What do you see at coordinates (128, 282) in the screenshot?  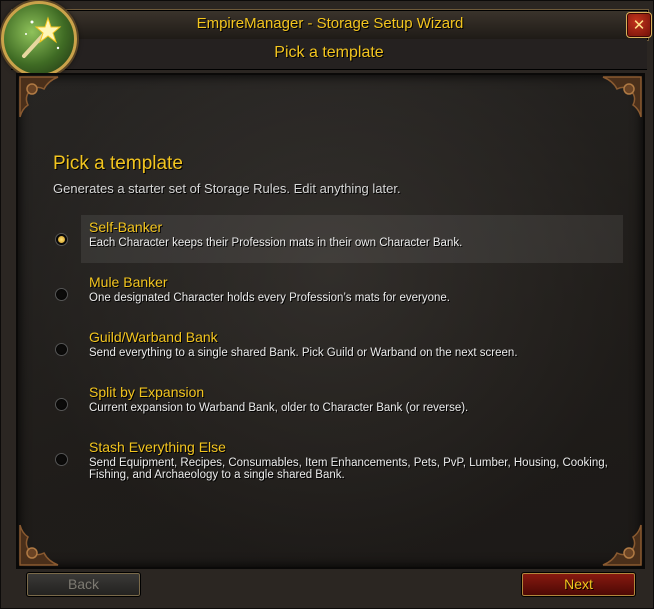 I see `option-title: Mule Banker` at bounding box center [128, 282].